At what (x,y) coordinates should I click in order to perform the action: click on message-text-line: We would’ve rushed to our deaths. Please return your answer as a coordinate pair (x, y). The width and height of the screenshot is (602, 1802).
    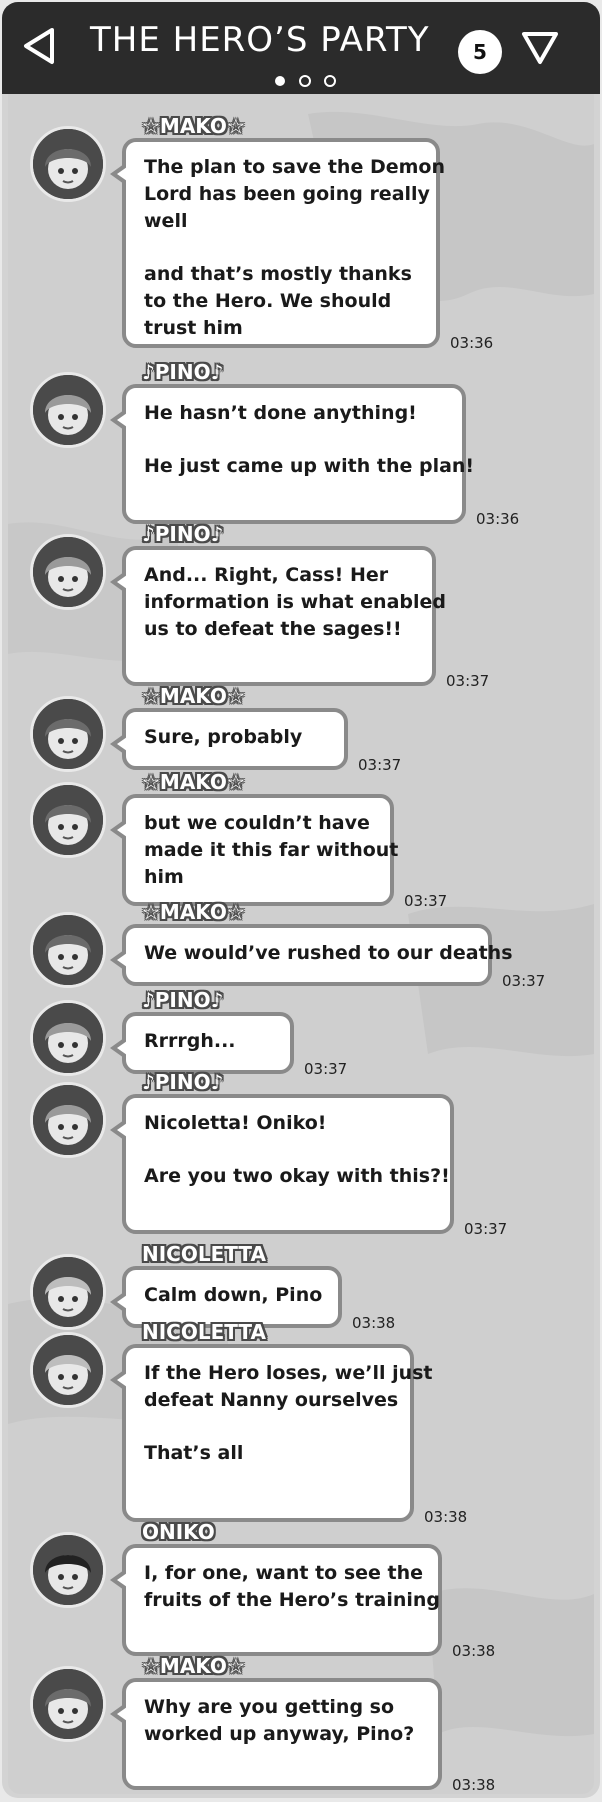
    Looking at the image, I should click on (328, 953).